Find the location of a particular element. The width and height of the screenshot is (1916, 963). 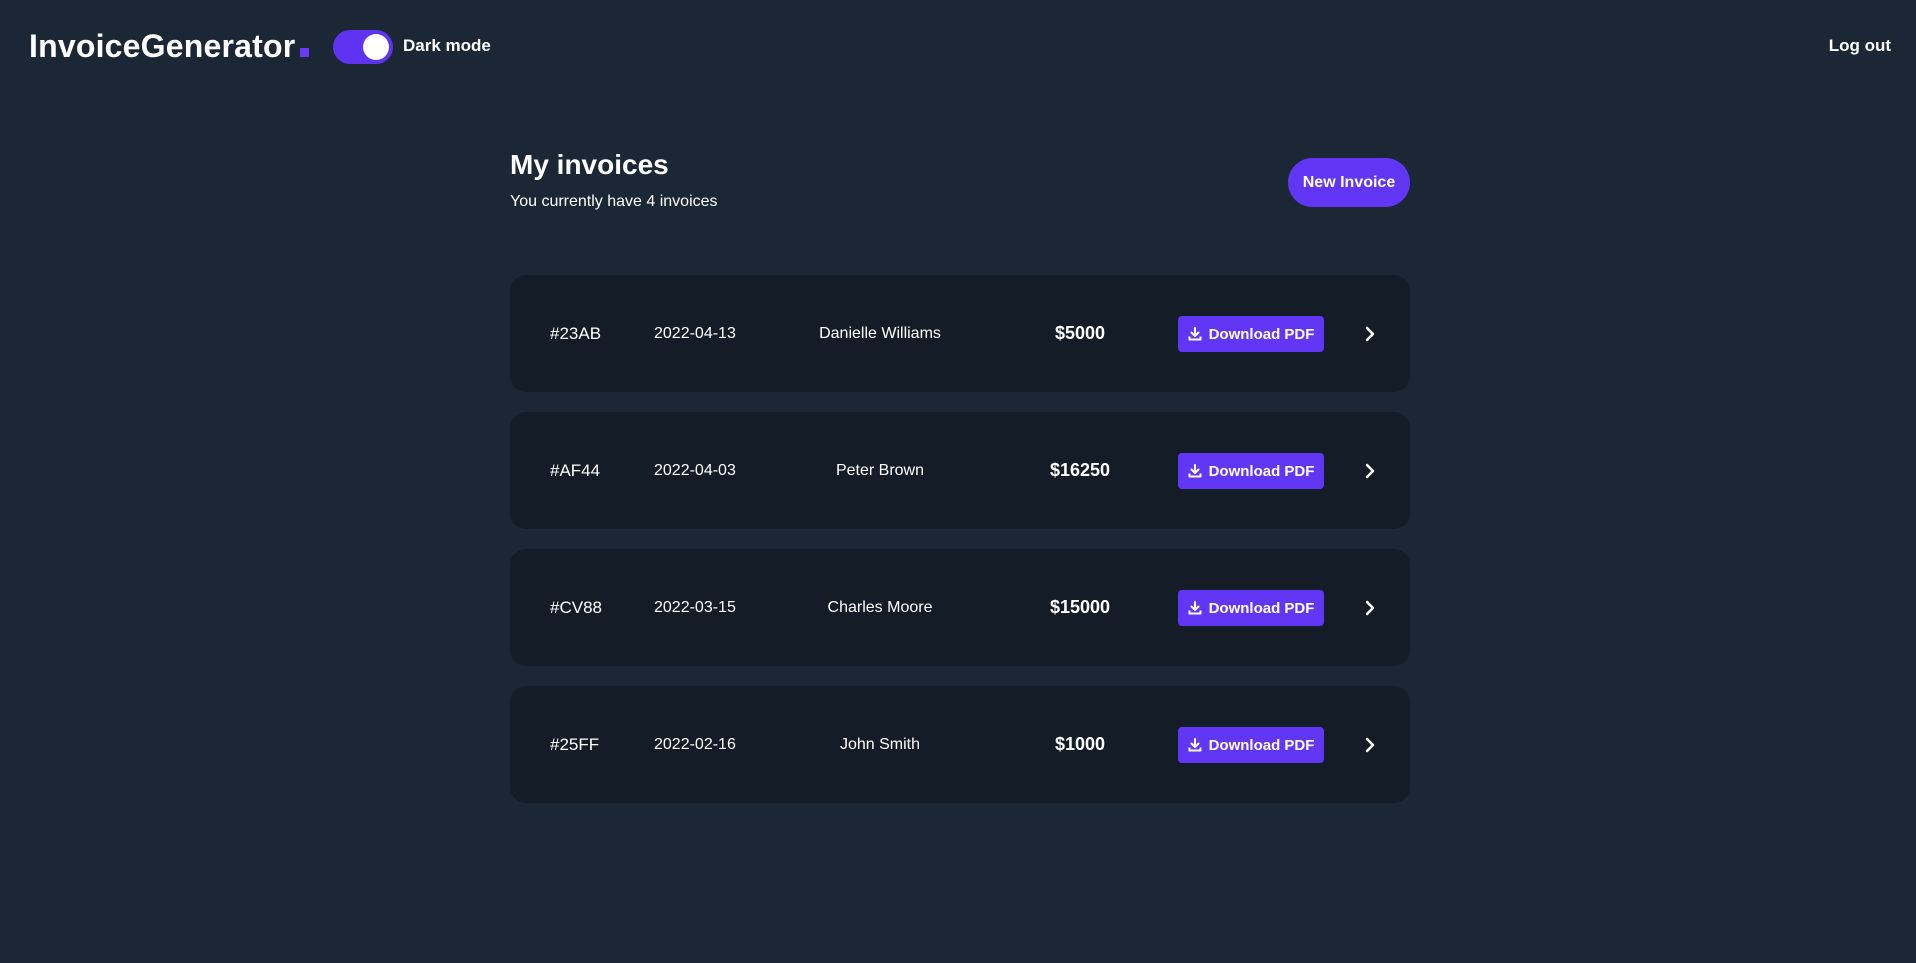

invoice-id: #25FF is located at coordinates (575, 744).